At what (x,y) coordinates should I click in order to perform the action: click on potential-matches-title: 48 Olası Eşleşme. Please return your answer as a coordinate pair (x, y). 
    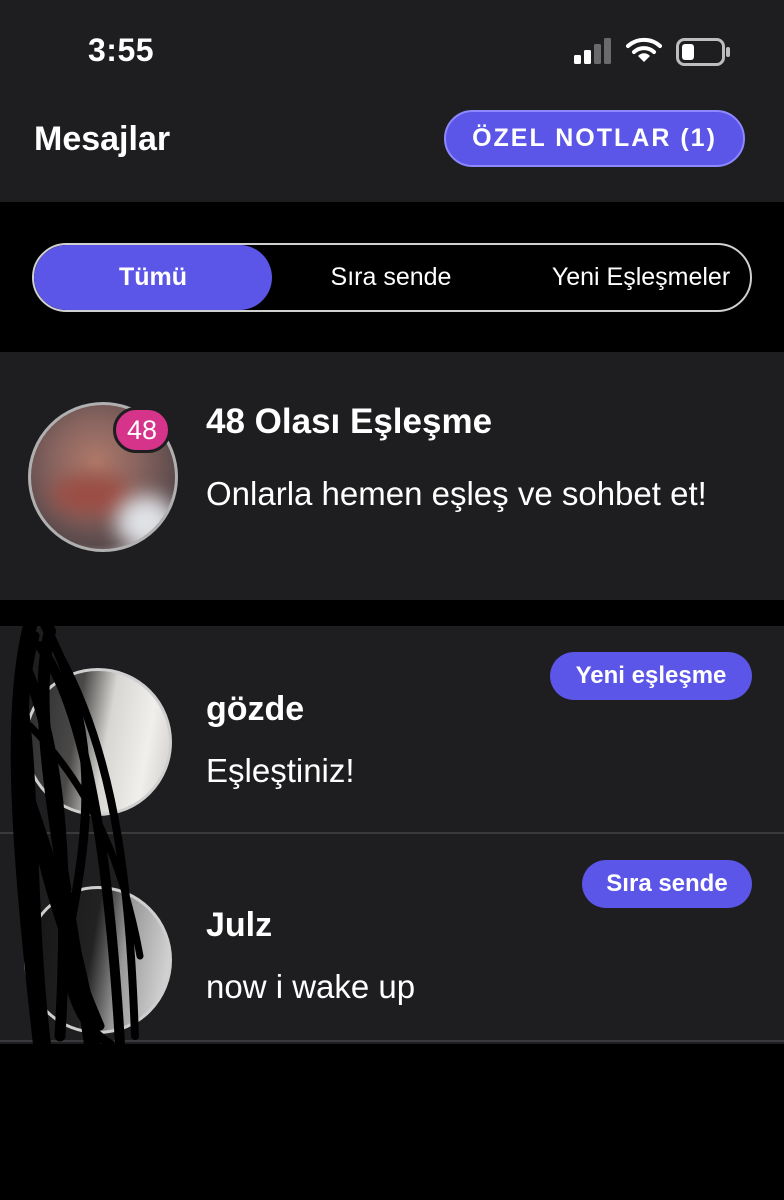
    Looking at the image, I should click on (349, 421).